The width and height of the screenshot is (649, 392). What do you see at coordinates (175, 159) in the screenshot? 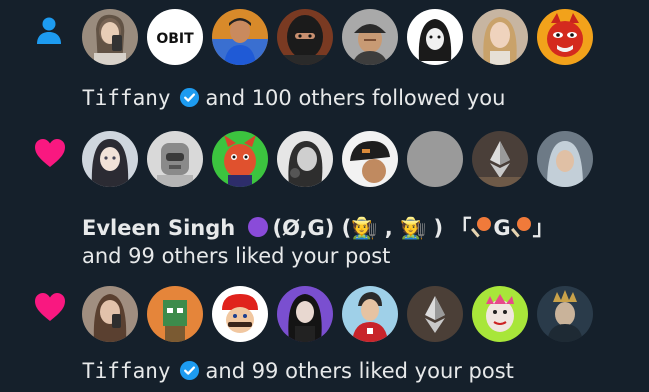
I see `avatar-robot` at bounding box center [175, 159].